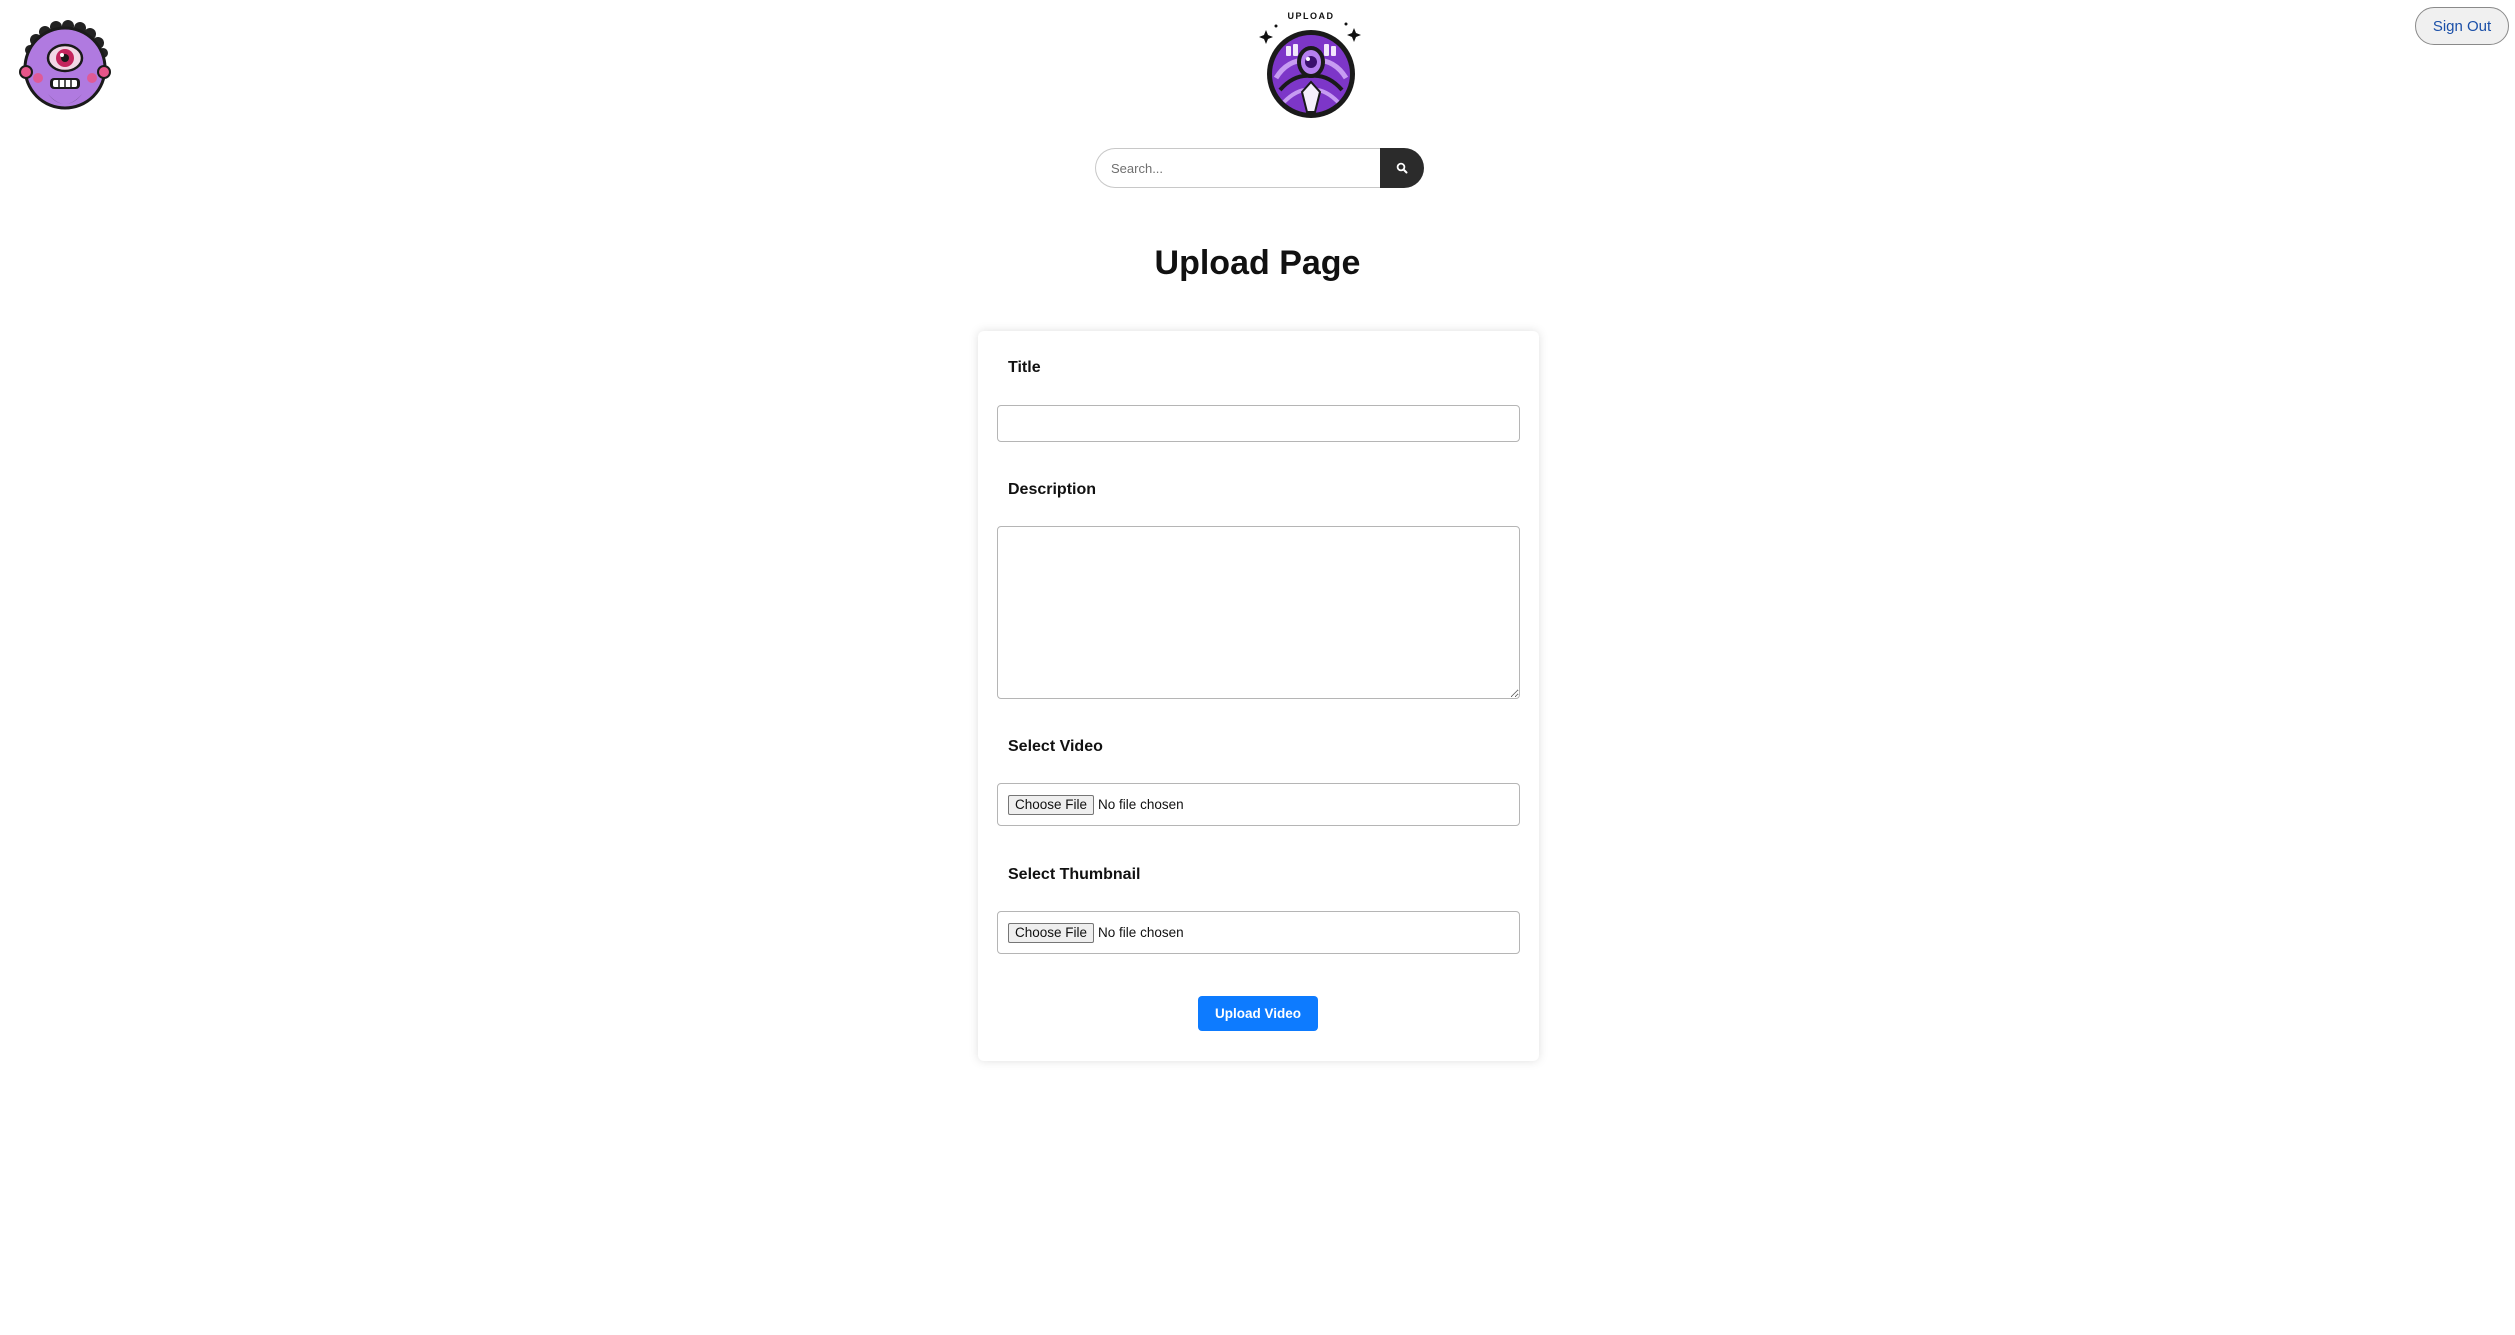 This screenshot has height=1335, width=2515. I want to click on upload-eye-logo-icon: UPLOAD, so click(1310, 64).